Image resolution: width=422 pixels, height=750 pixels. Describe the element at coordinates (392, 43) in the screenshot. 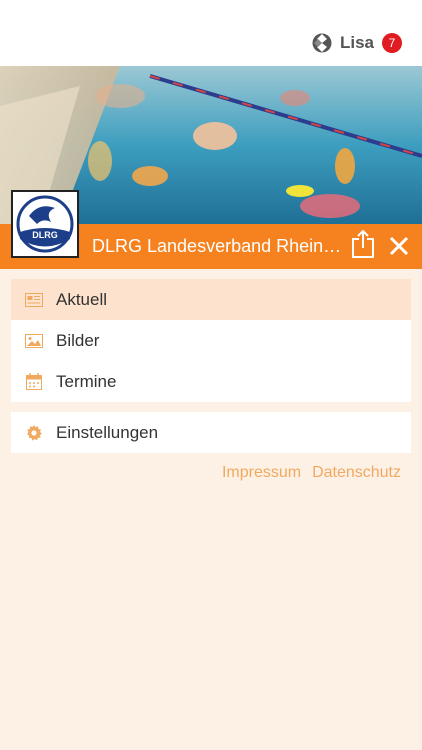

I see `notification-badge: 7` at that location.